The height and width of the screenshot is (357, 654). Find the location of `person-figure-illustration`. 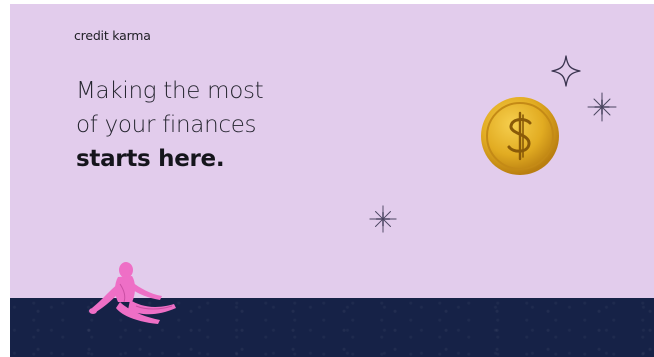

person-figure-illustration is located at coordinates (132, 293).